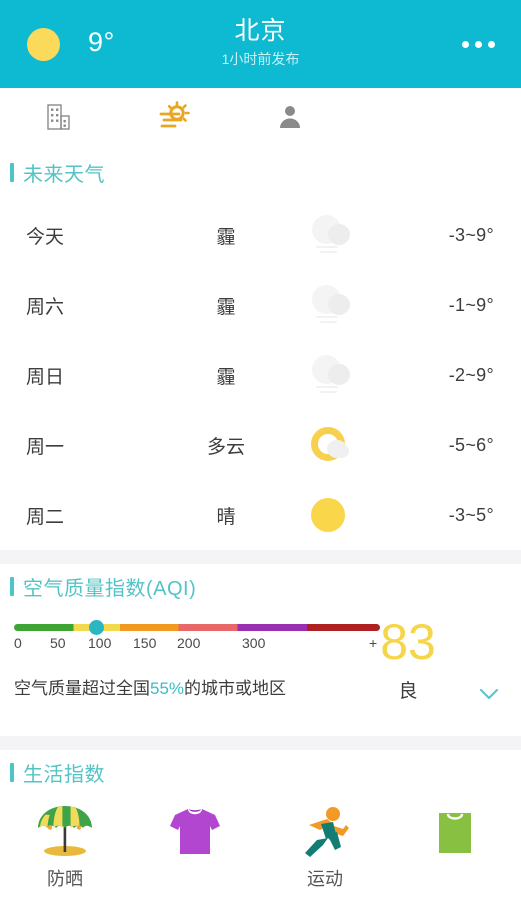 The height and width of the screenshot is (900, 521). I want to click on forecast-day: 周日, so click(45, 377).